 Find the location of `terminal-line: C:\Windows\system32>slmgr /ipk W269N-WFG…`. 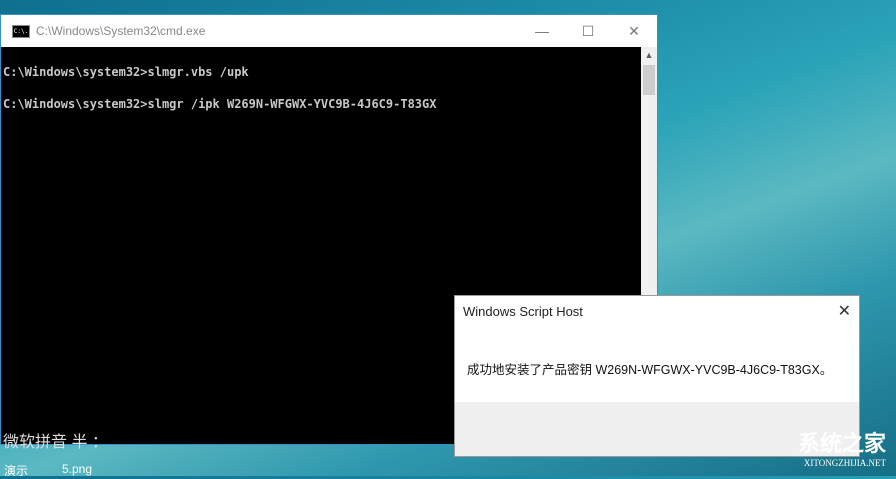

terminal-line: C:\Windows\system32>slmgr /ipk W269N-WFG… is located at coordinates (220, 104).